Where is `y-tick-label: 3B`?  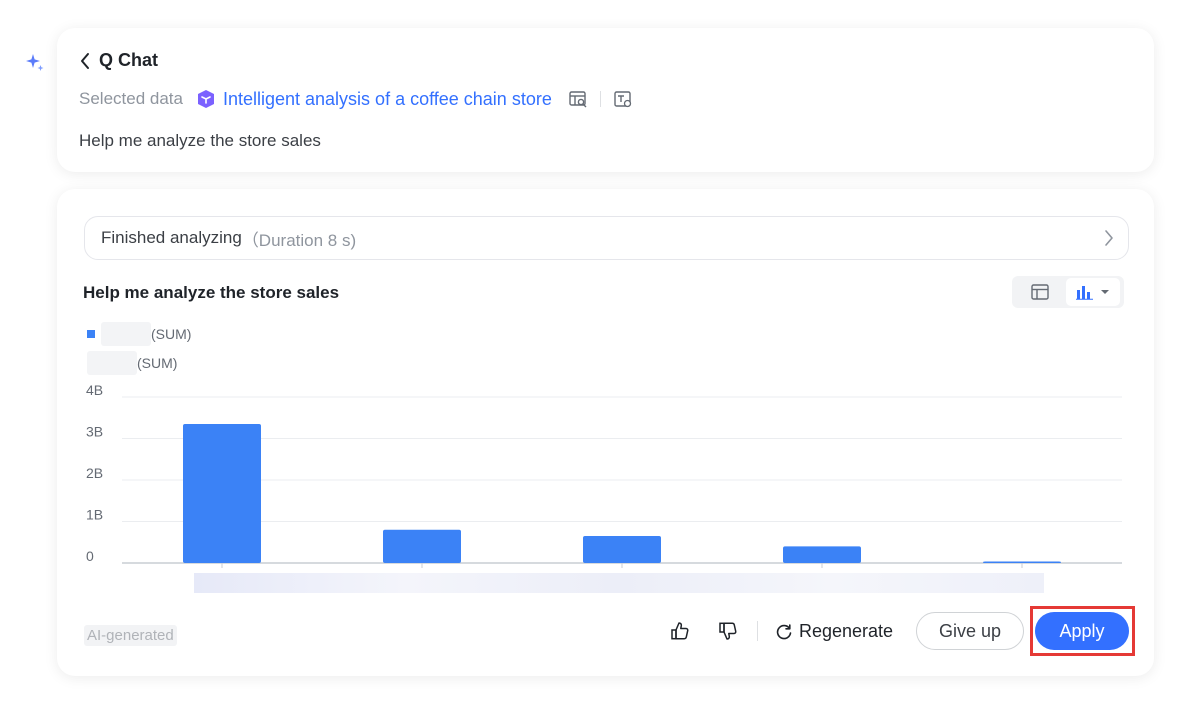
y-tick-label: 3B is located at coordinates (94, 432).